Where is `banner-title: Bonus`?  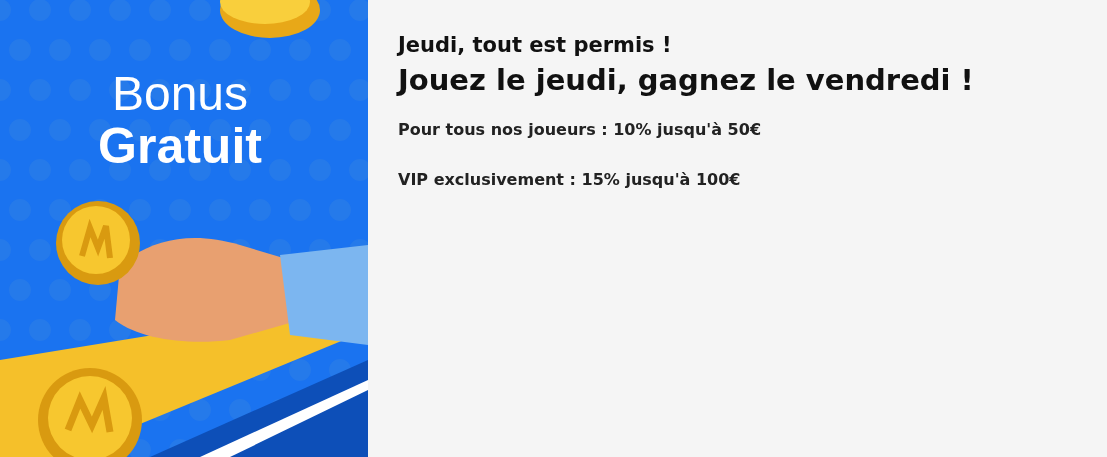
banner-title: Bonus is located at coordinates (180, 94).